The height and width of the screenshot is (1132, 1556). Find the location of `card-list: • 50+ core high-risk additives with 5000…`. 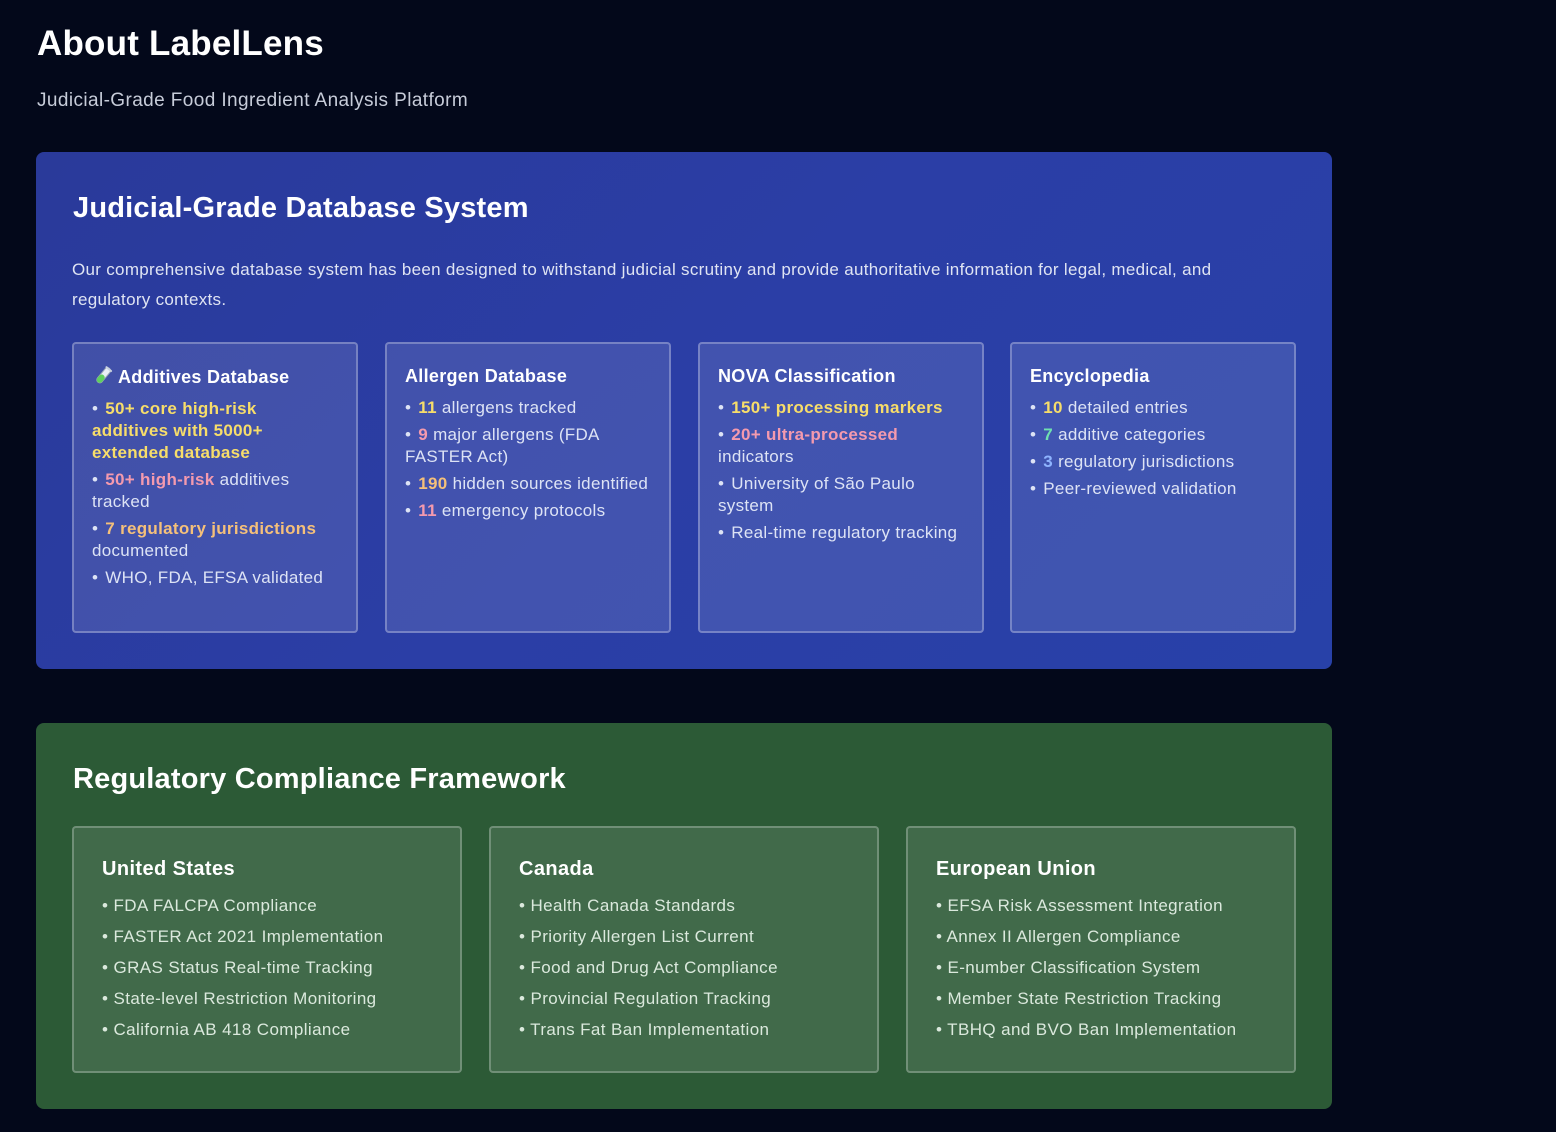

card-list: • 50+ core high-risk additives with 5000… is located at coordinates (215, 493).